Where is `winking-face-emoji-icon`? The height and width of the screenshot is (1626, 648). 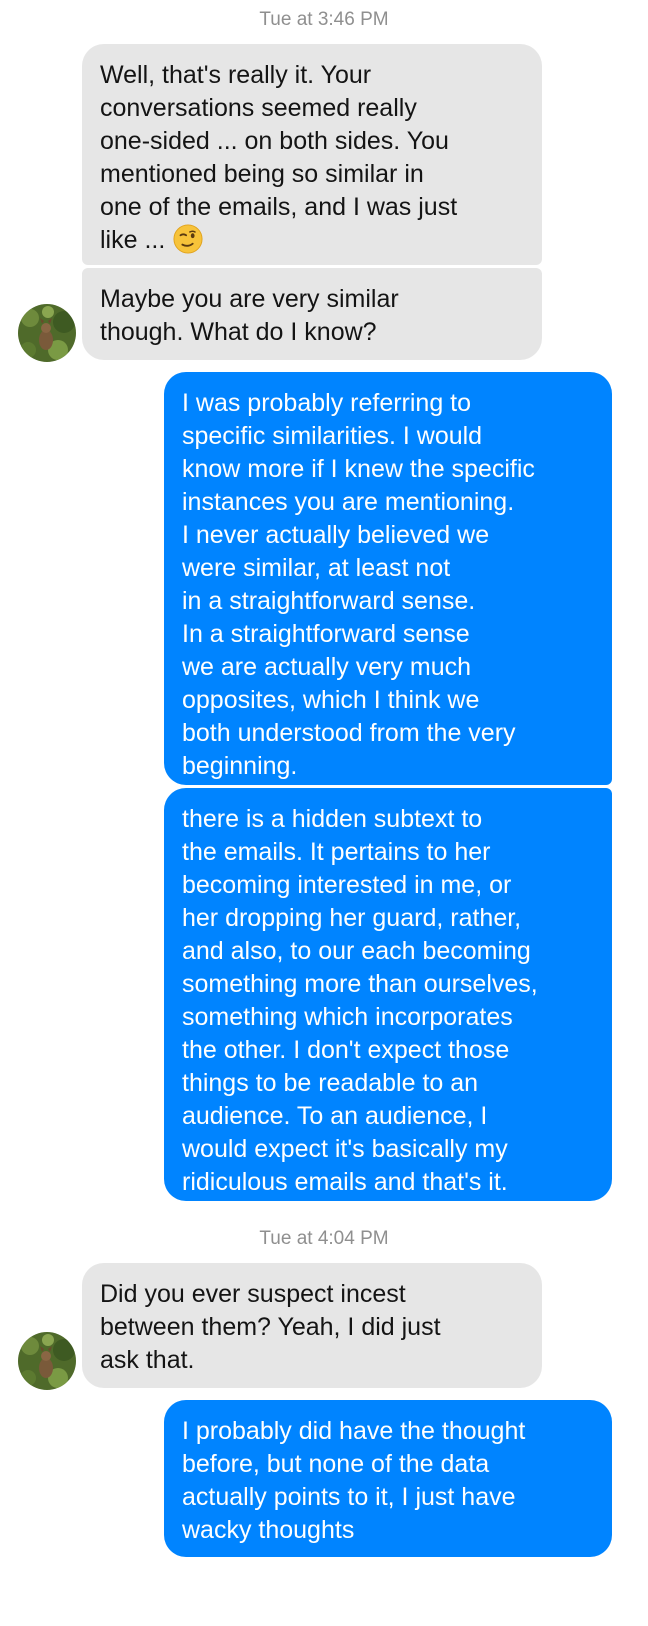
winking-face-emoji-icon is located at coordinates (188, 239).